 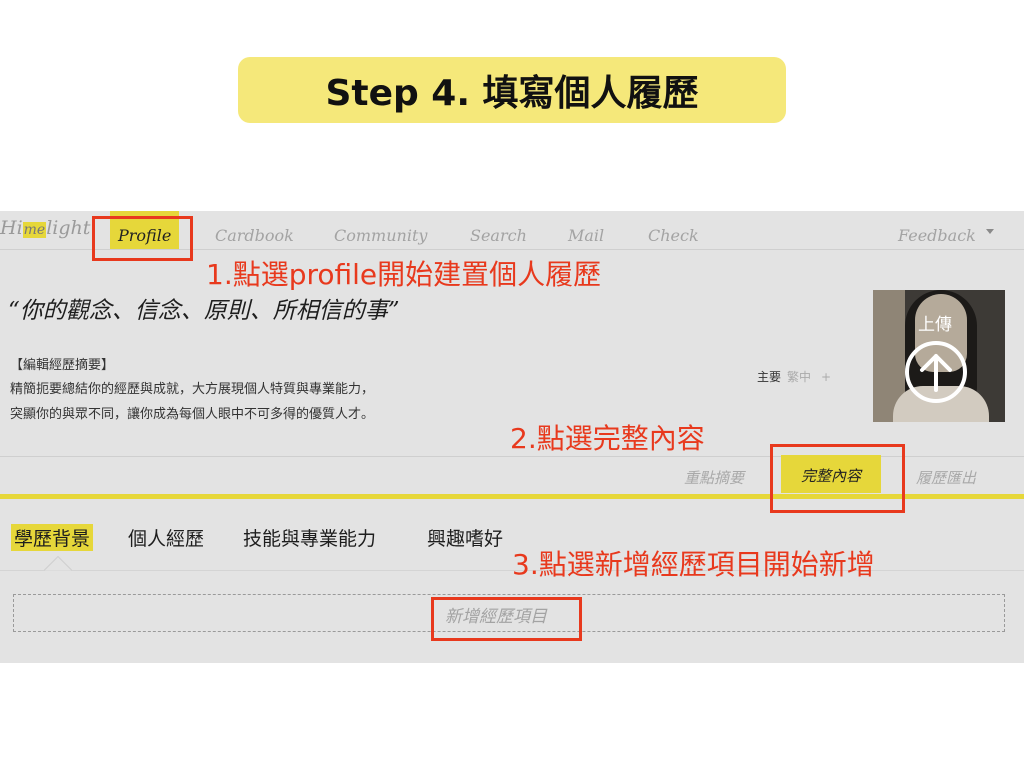 What do you see at coordinates (826, 377) in the screenshot?
I see `add-language-button: +` at bounding box center [826, 377].